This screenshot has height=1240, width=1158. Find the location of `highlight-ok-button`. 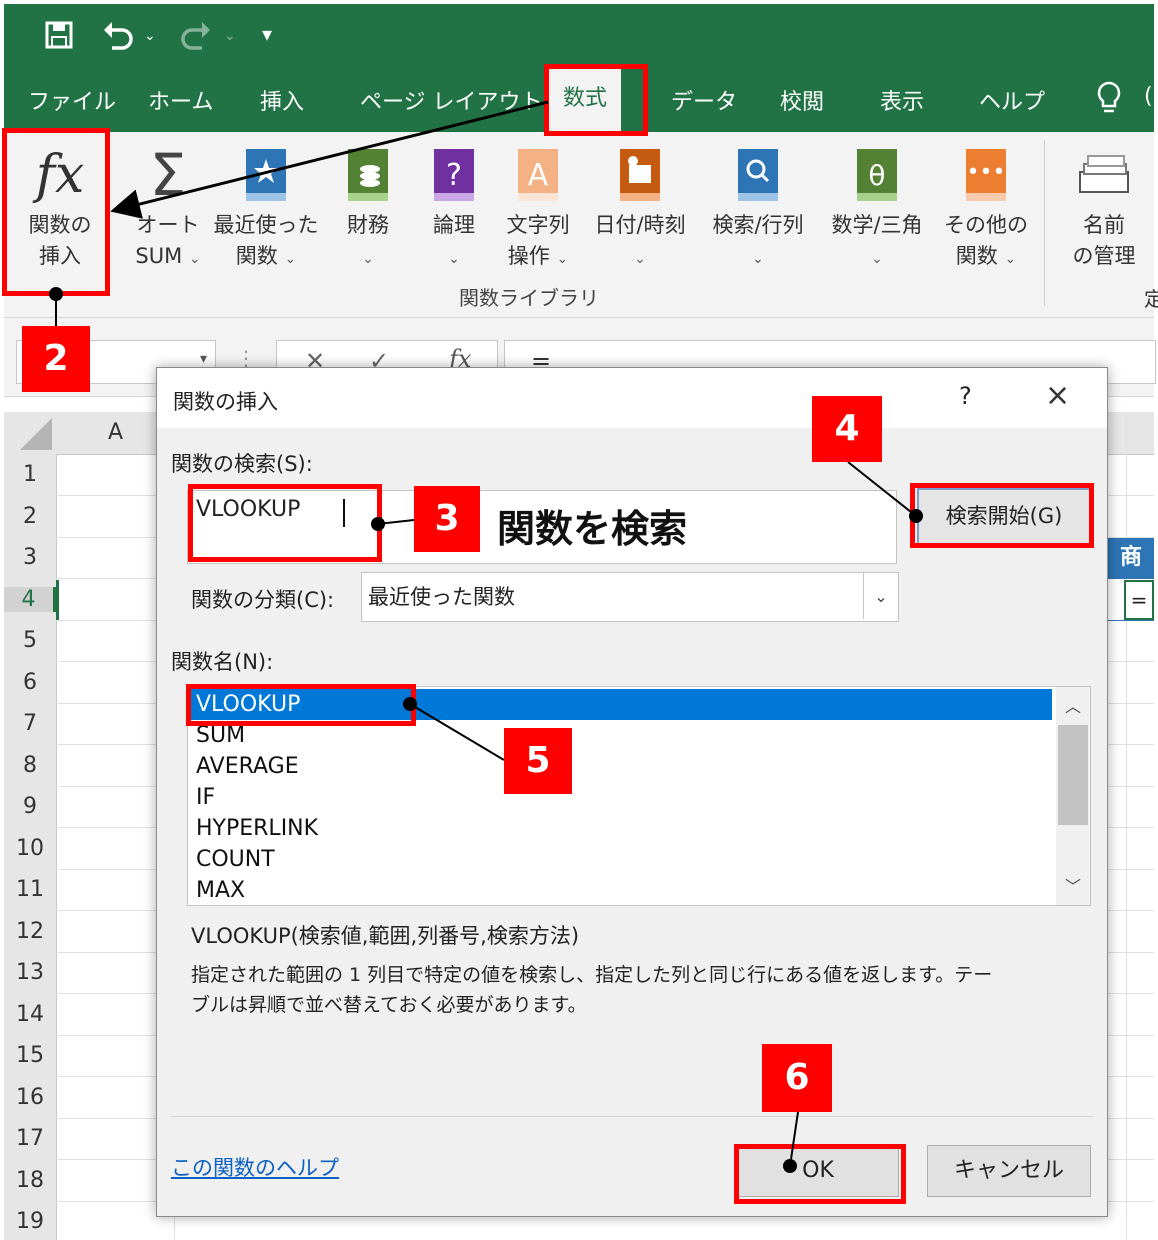

highlight-ok-button is located at coordinates (820, 1174).